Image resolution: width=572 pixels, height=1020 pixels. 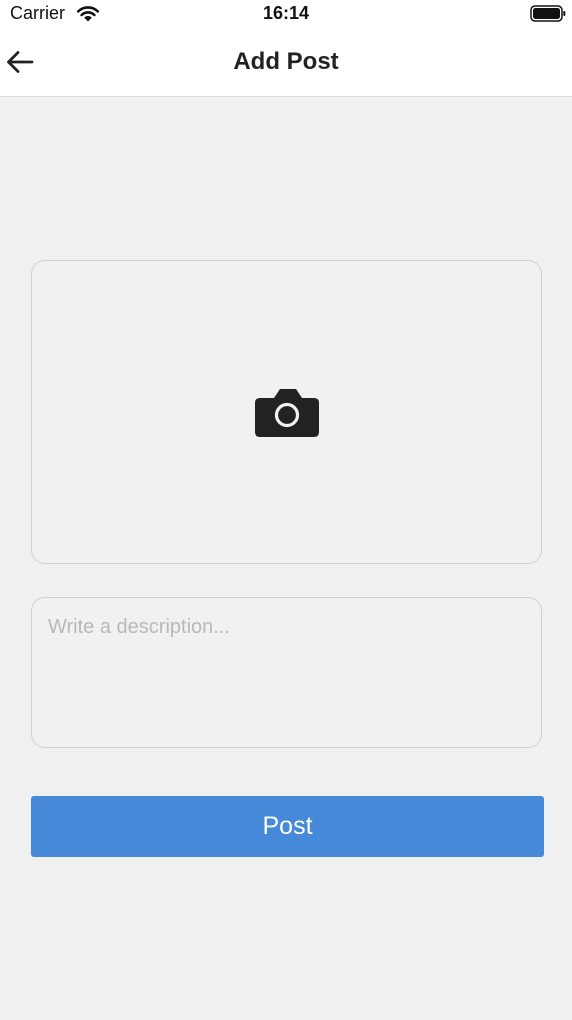 I want to click on back-button, so click(x=20, y=62).